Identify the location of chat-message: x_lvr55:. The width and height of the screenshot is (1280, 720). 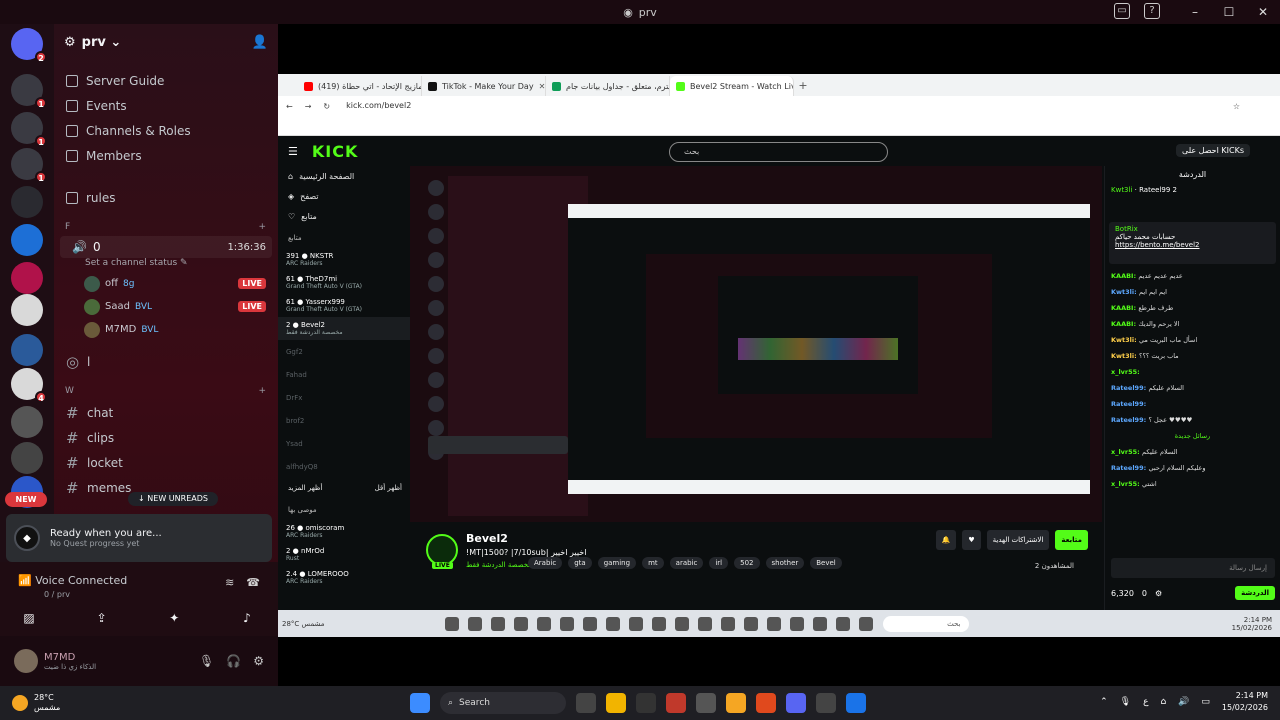
(1192, 372).